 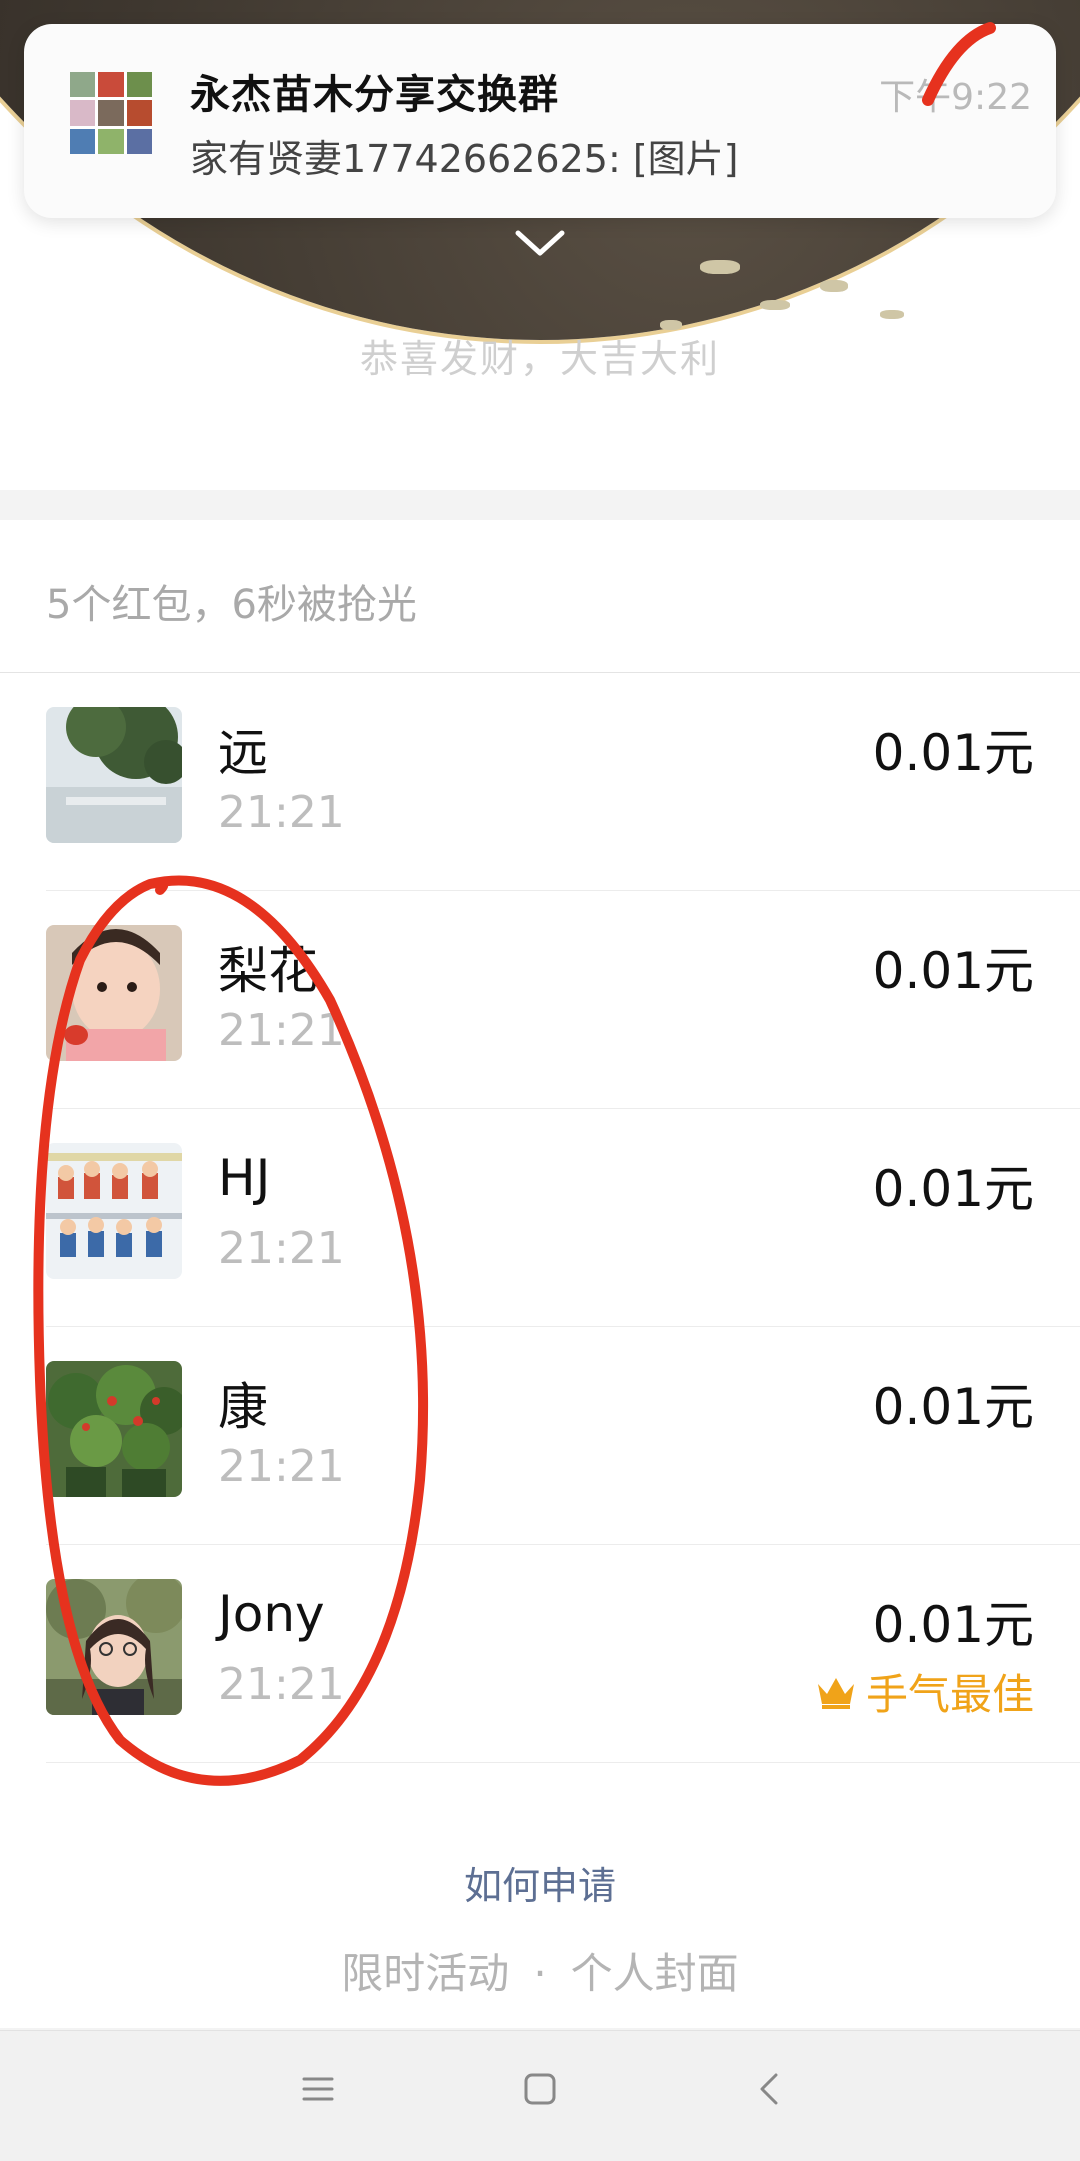 What do you see at coordinates (271, 1614) in the screenshot?
I see `record-name: Jony` at bounding box center [271, 1614].